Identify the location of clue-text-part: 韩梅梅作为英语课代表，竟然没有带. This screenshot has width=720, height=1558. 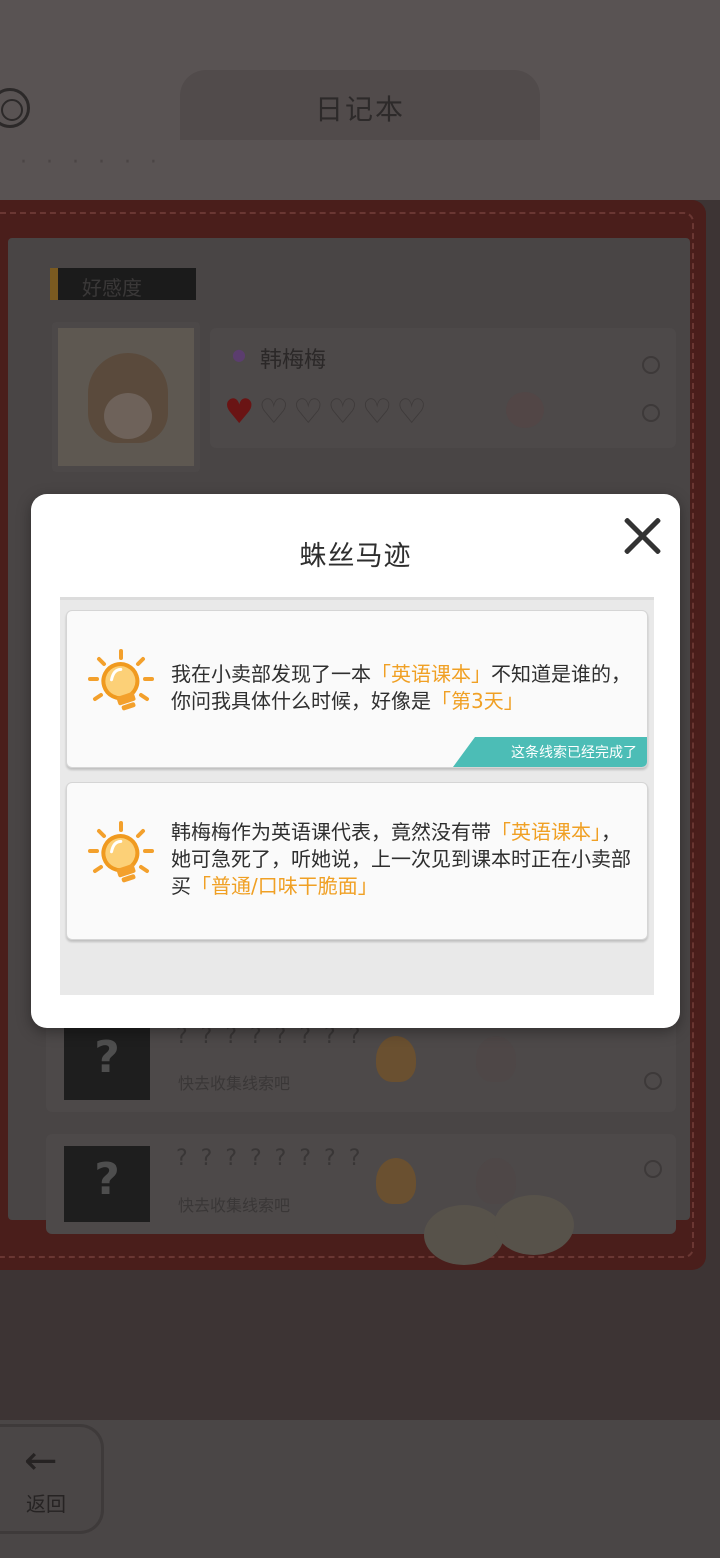
(331, 832).